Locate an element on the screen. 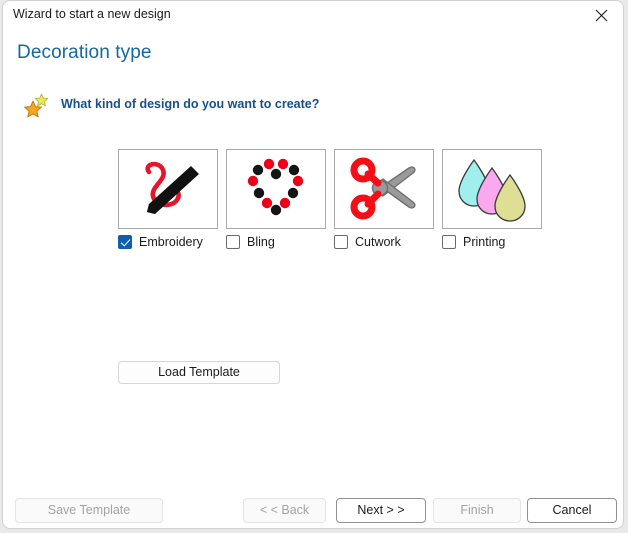  bling-heart-dots-icon is located at coordinates (276, 189).